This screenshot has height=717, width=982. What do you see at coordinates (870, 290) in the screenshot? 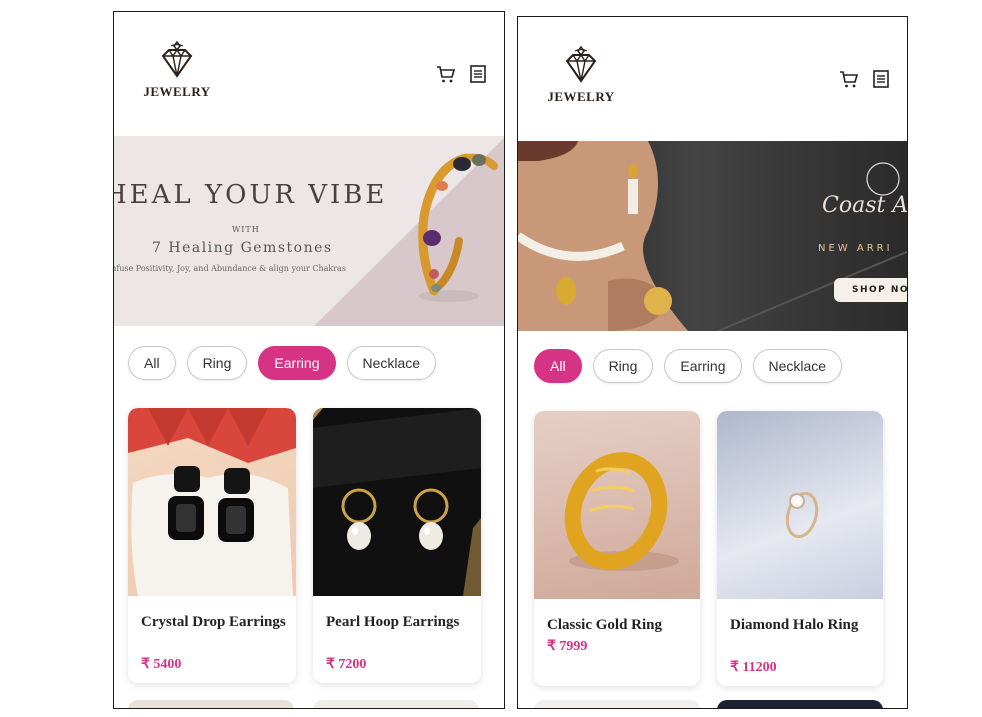
I see `shop-now-button: SHOP NO` at bounding box center [870, 290].